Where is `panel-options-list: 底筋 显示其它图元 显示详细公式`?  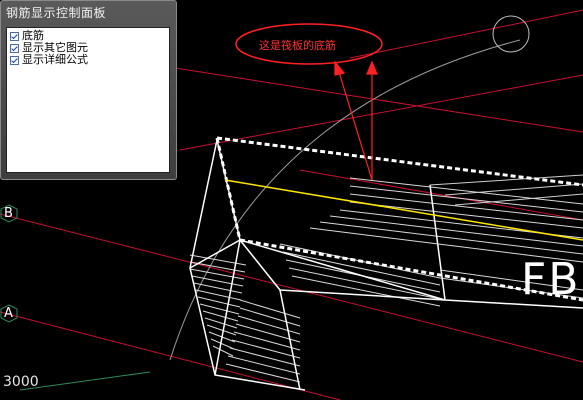
panel-options-list: 底筋 显示其它图元 显示详细公式 is located at coordinates (88, 100).